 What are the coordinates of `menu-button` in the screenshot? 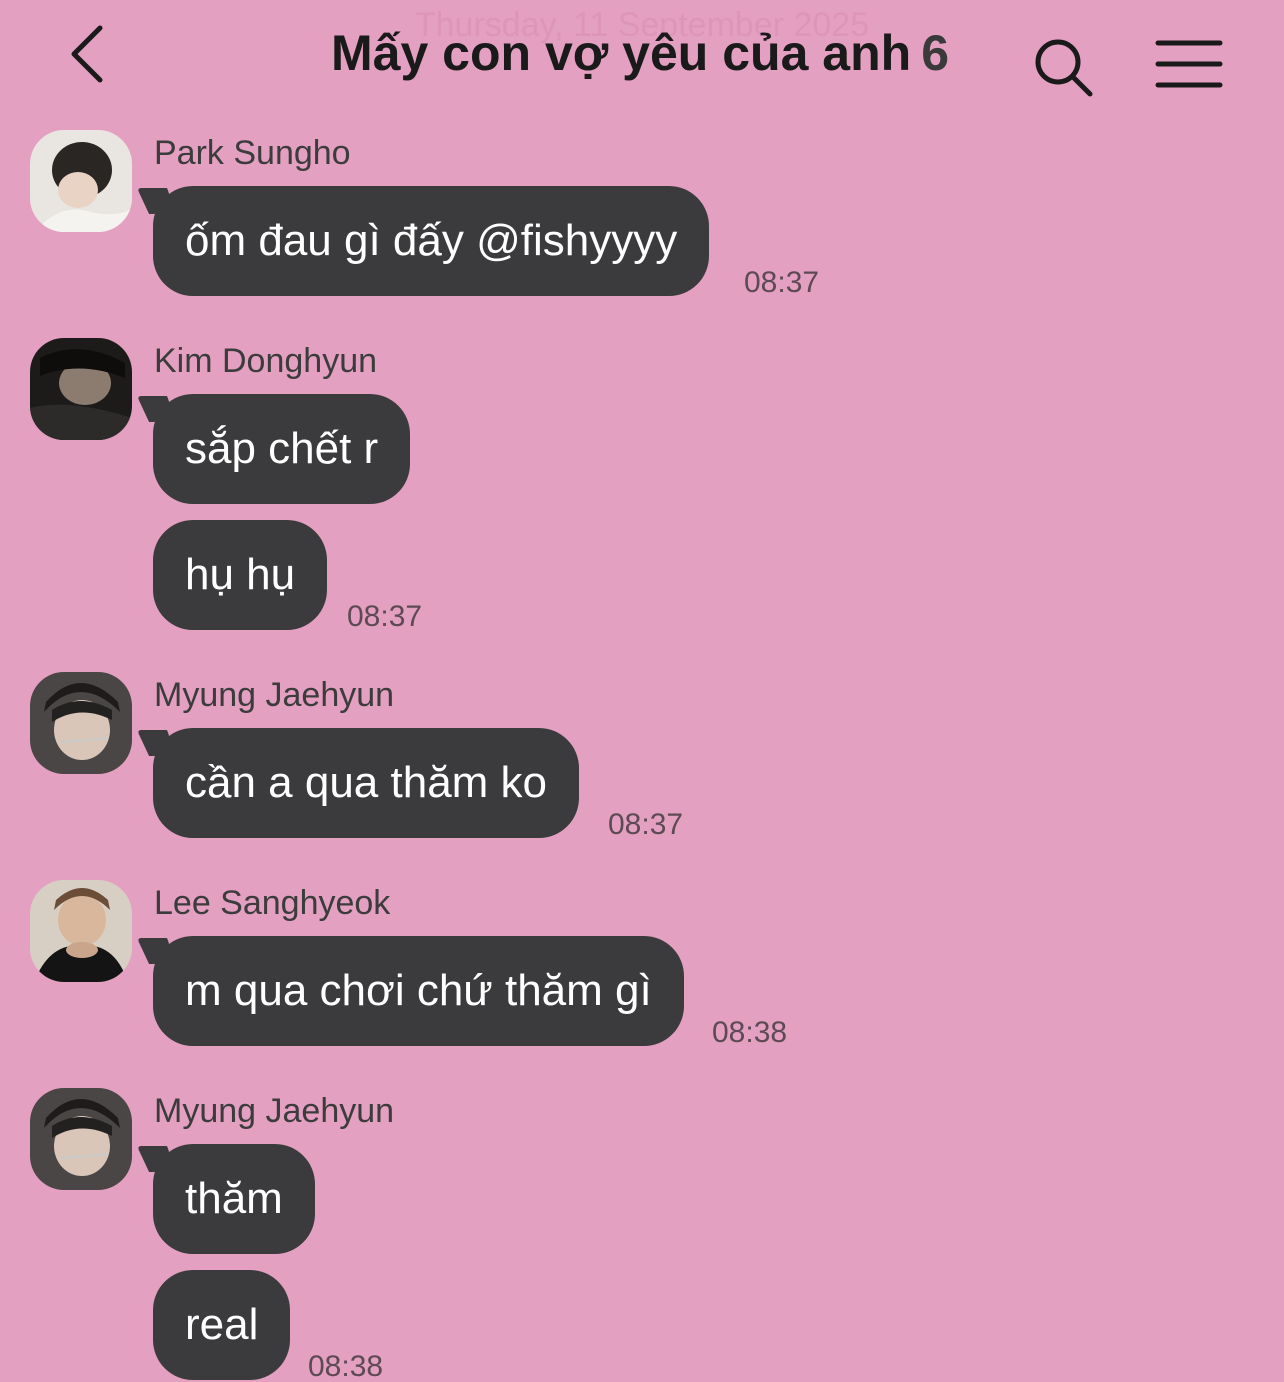 It's located at (1189, 64).